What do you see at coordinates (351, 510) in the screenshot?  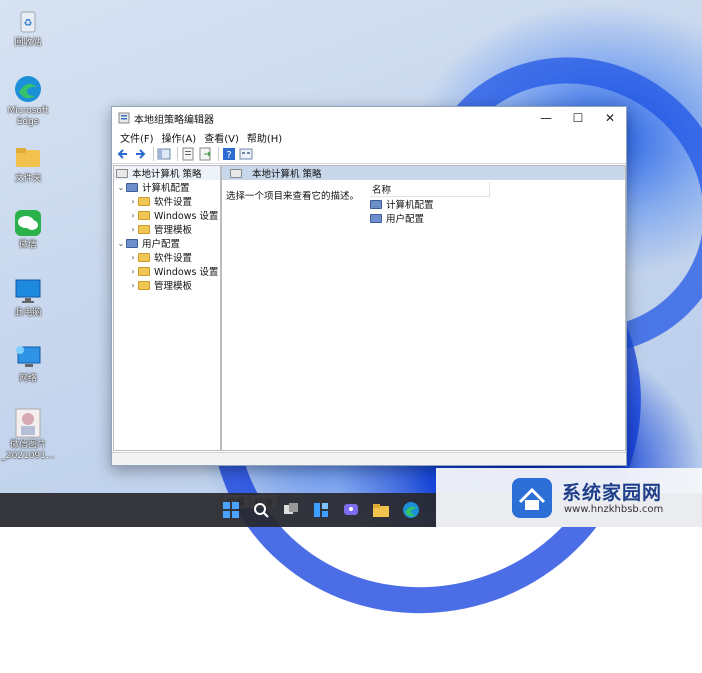 I see `chat-icon` at bounding box center [351, 510].